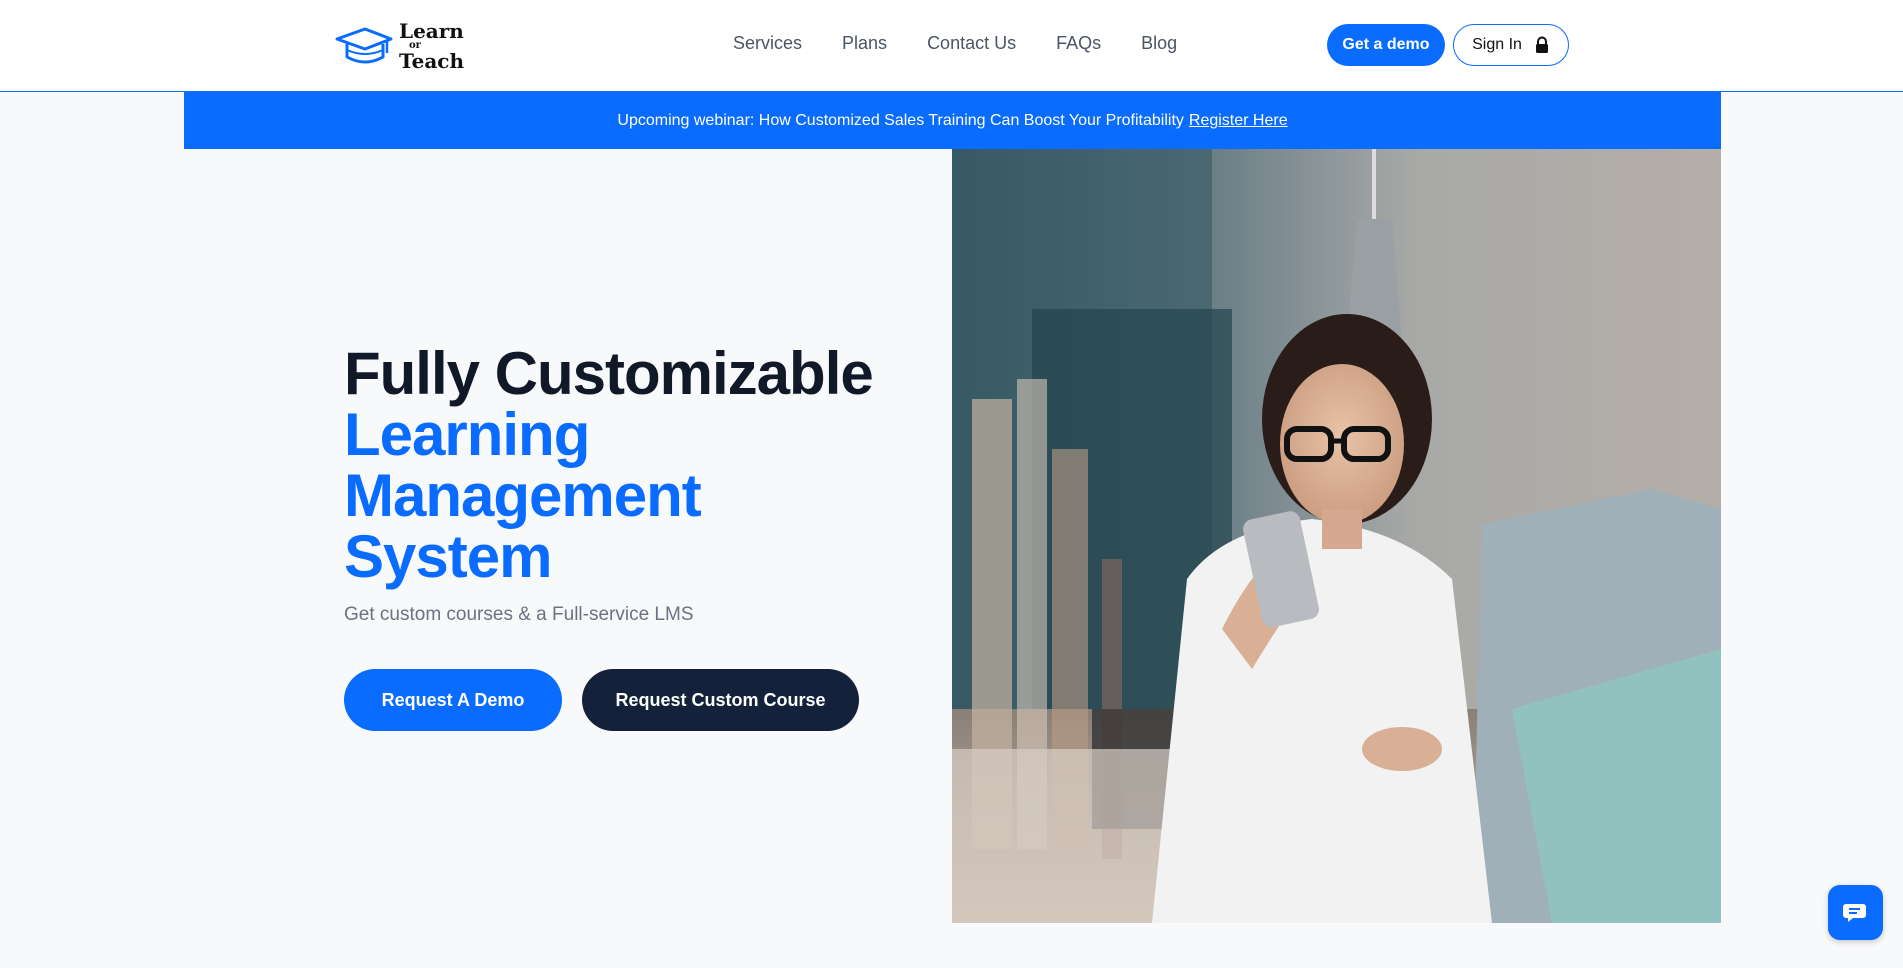 This screenshot has height=968, width=1903. I want to click on logo: Learn or Teach, so click(399, 46).